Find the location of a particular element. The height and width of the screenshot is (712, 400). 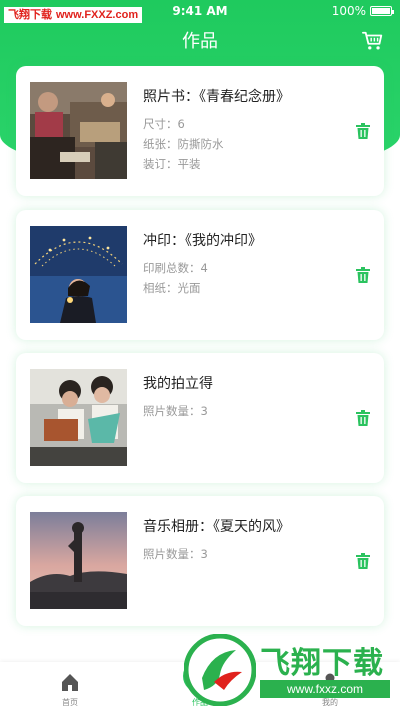

sunset-silhouette-photo is located at coordinates (78, 560).